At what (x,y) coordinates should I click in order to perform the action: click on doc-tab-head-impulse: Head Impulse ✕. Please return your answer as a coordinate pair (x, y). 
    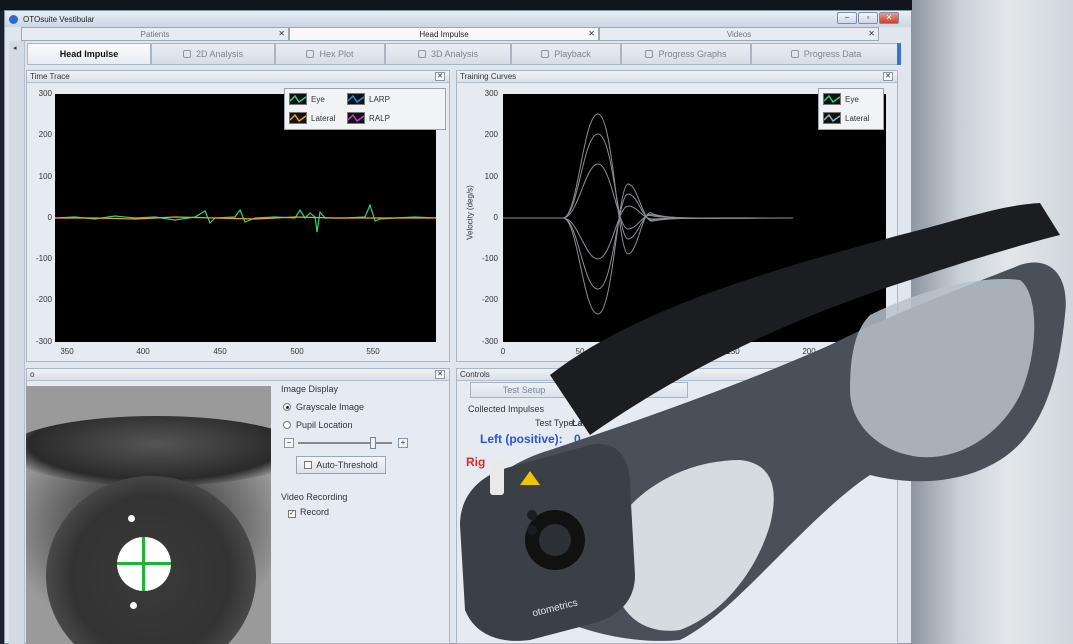
    Looking at the image, I should click on (444, 34).